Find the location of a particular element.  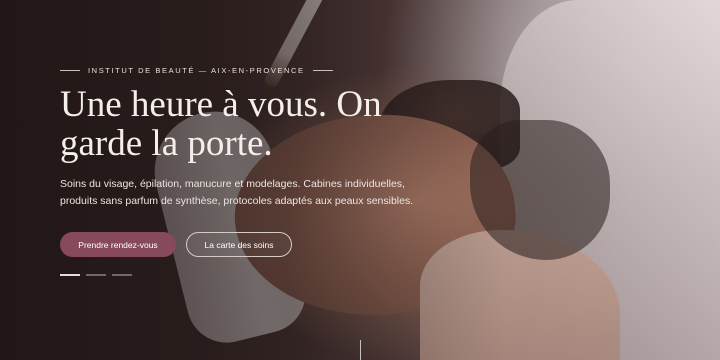

hero-eyebrow: INSTITUT DE BEAUTÉ — AIX-EN-PROVENCE is located at coordinates (270, 70).